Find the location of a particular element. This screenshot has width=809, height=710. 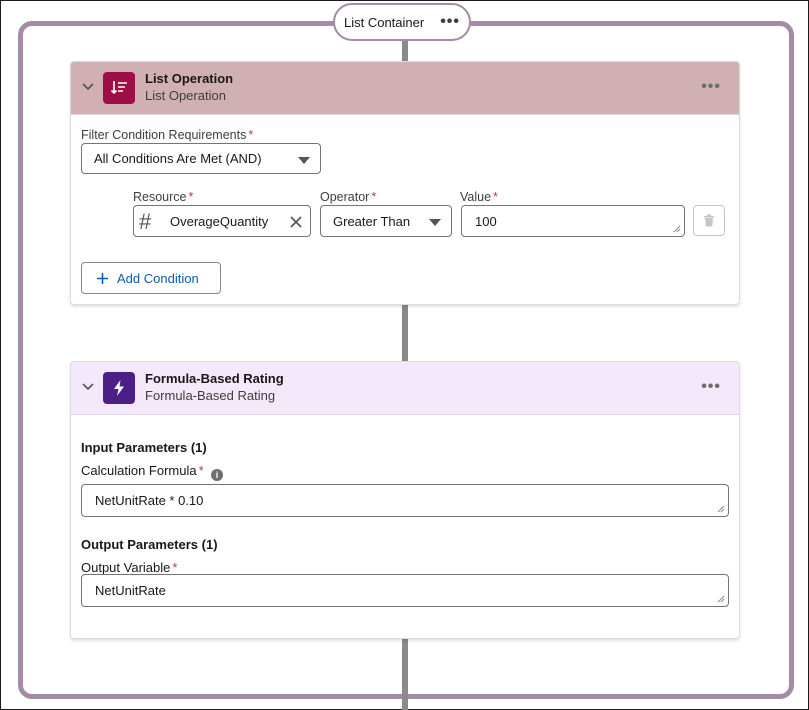

list-operation-subtitle: List Operation is located at coordinates (185, 95).